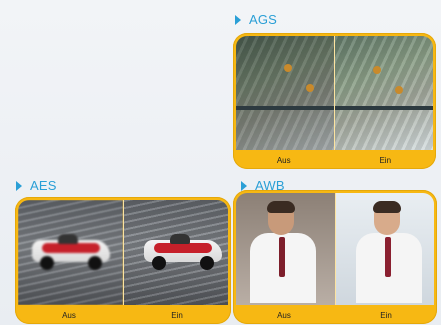  I want to click on aes-photo-off, so click(70, 252).